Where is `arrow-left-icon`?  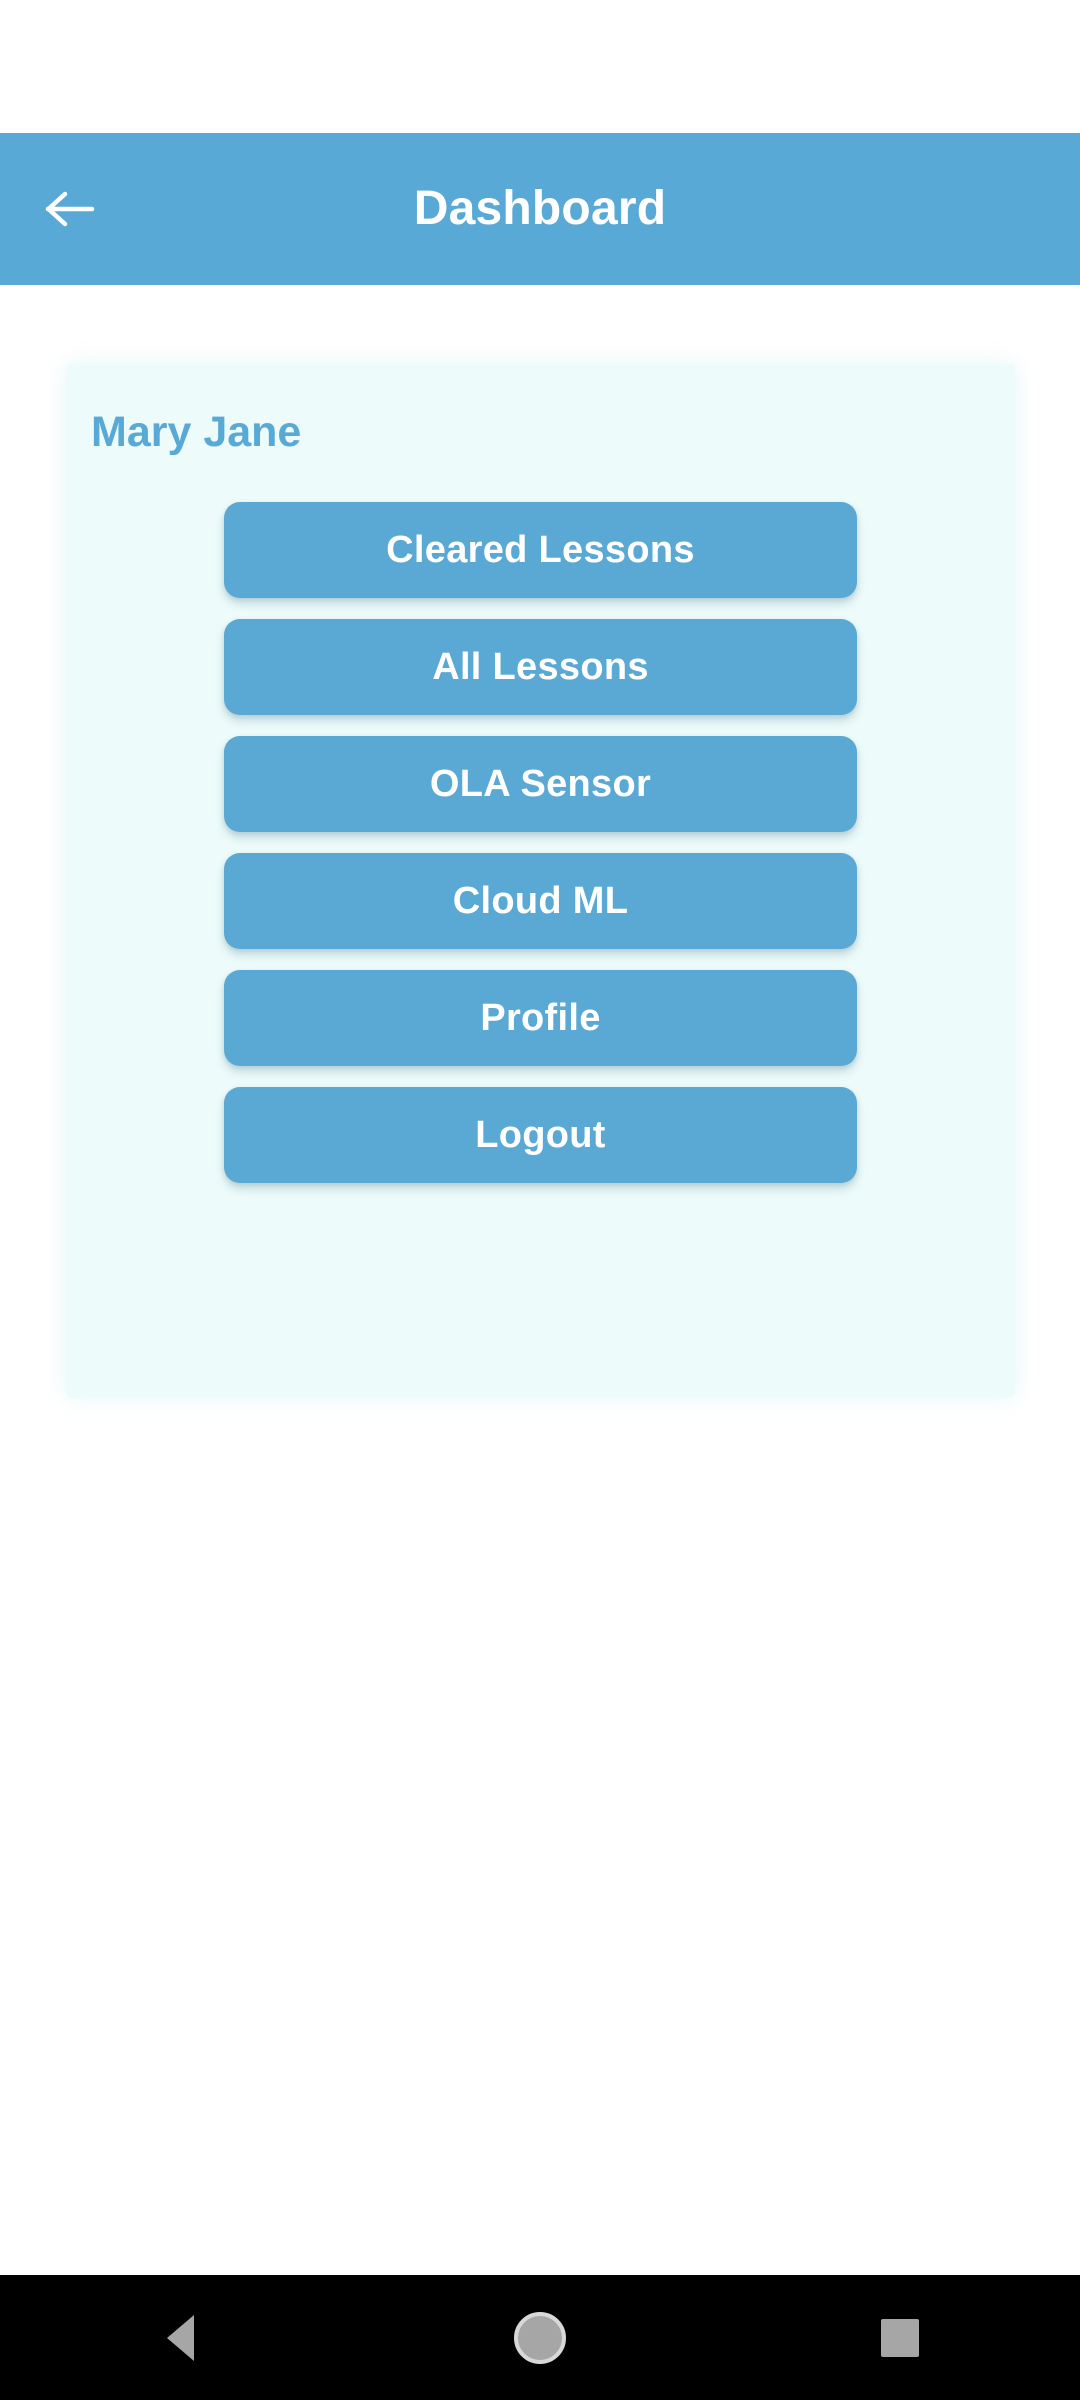 arrow-left-icon is located at coordinates (70, 209).